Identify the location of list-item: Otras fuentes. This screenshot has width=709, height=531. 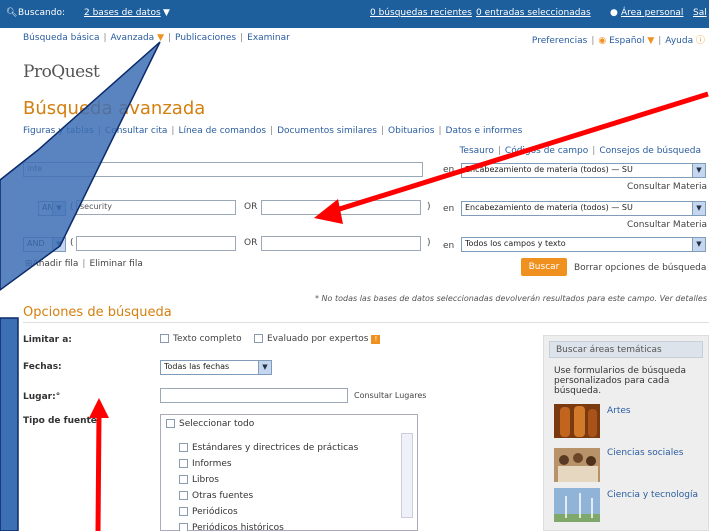
(216, 496).